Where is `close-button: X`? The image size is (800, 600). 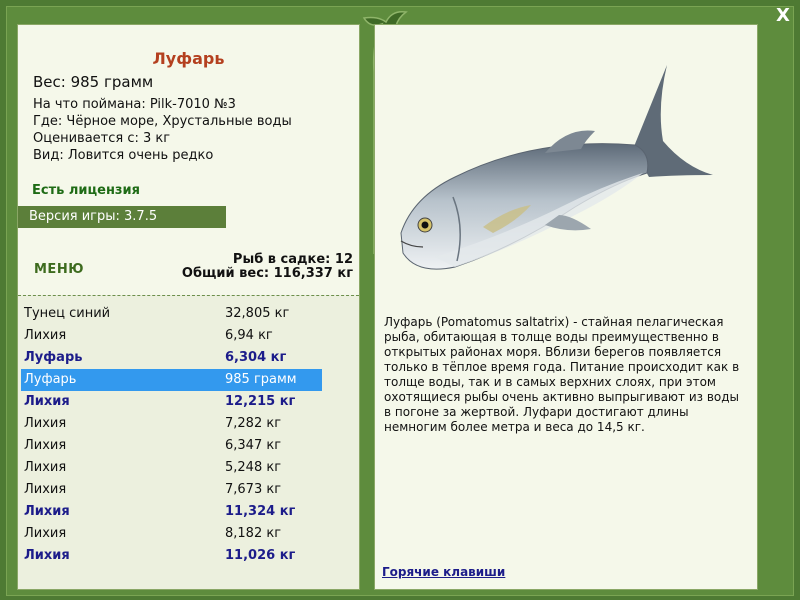 close-button: X is located at coordinates (783, 16).